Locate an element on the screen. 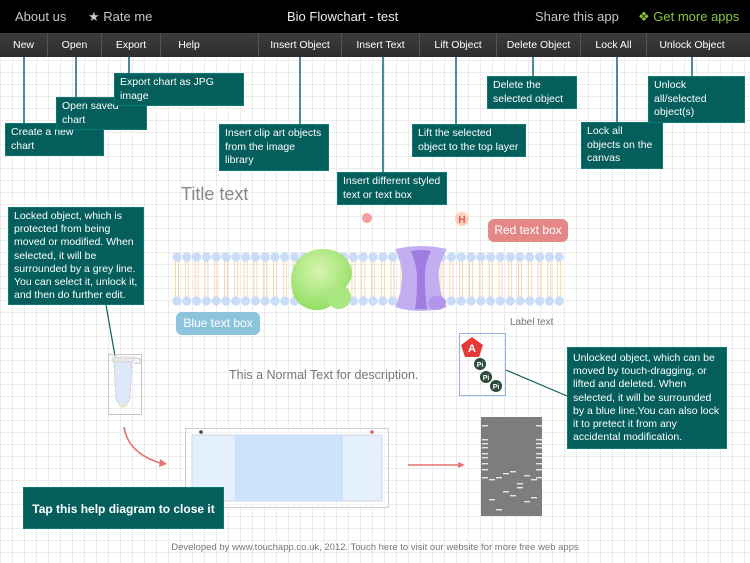  gel-electrophoresis-image is located at coordinates (511, 466).